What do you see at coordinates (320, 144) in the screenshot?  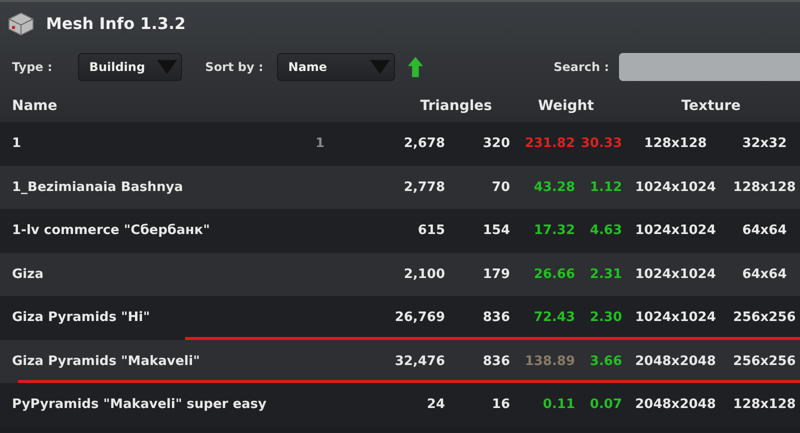 I see `table-cell: 1` at bounding box center [320, 144].